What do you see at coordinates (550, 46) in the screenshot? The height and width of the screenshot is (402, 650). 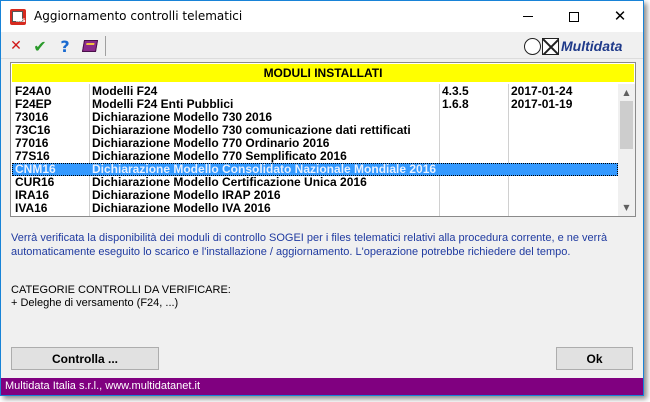 I see `logo-box-icon` at bounding box center [550, 46].